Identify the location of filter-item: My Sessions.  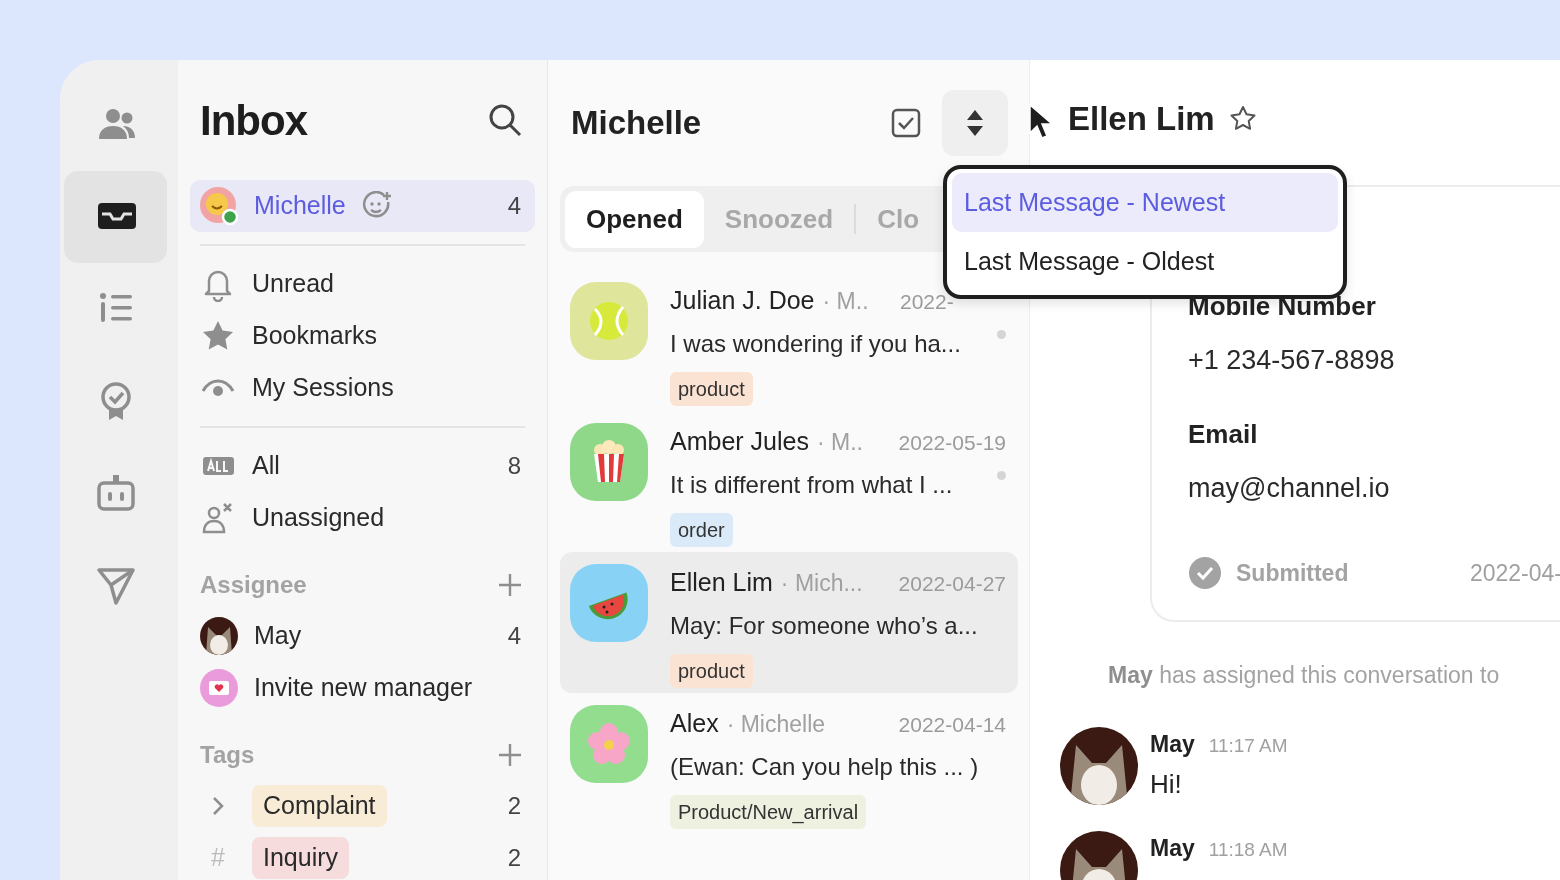
(362, 388).